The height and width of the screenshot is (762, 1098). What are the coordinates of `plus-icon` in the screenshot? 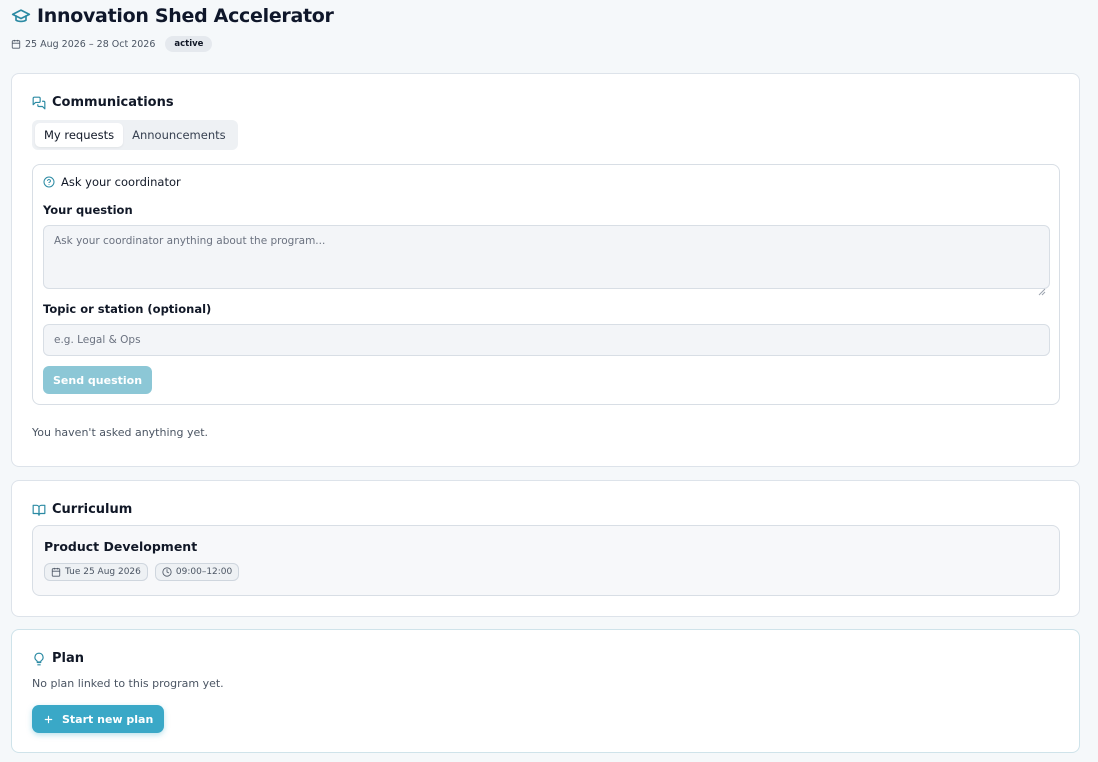 It's located at (48, 719).